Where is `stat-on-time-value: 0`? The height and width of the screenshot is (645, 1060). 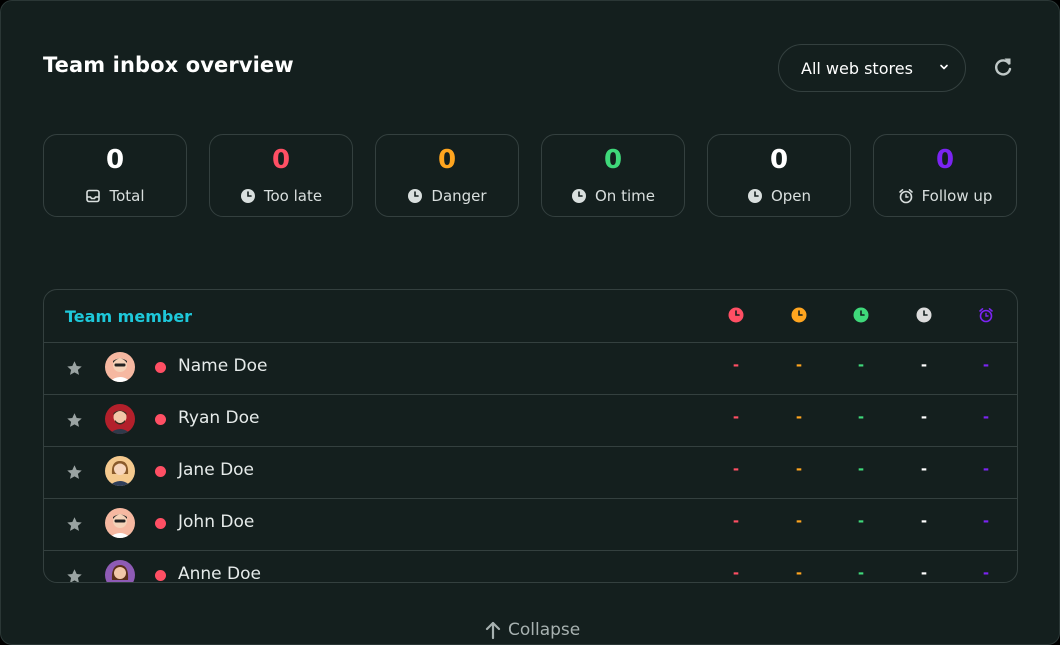 stat-on-time-value: 0 is located at coordinates (613, 160).